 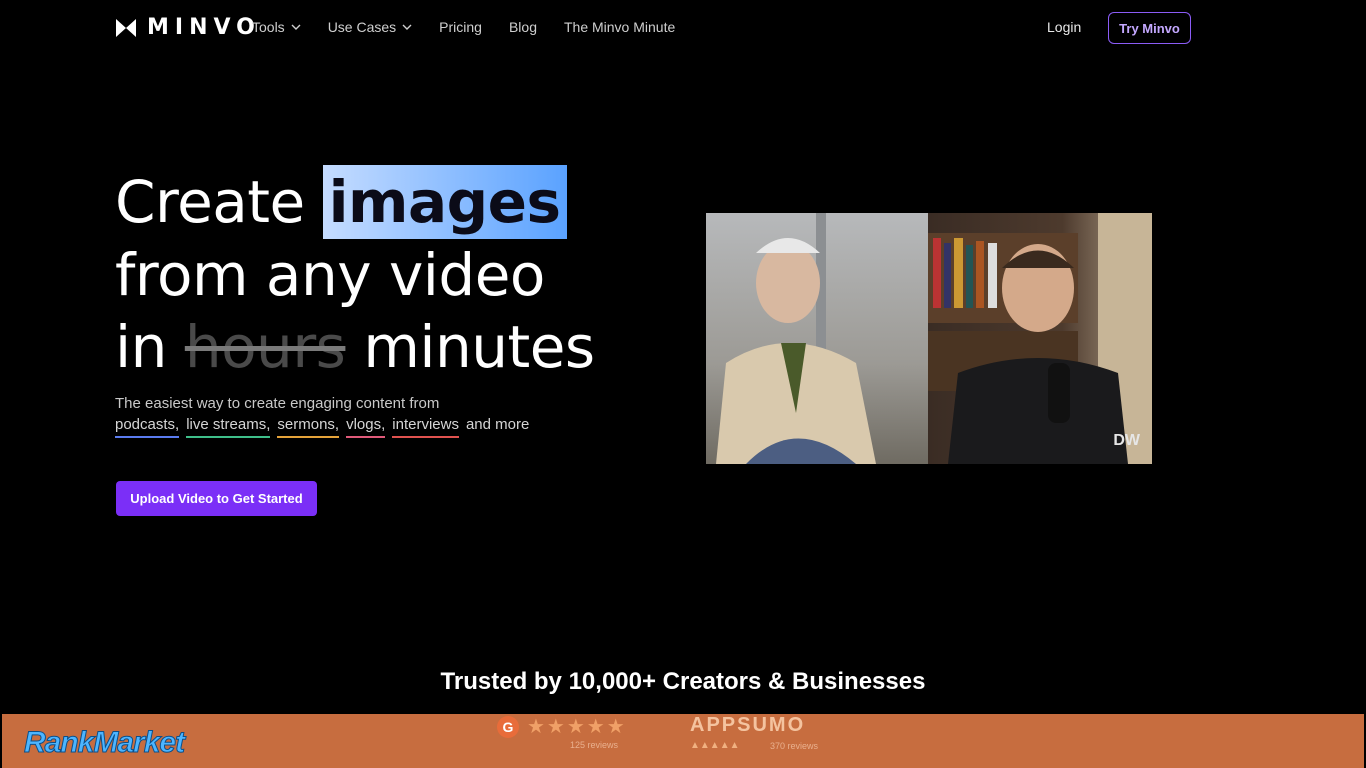 What do you see at coordinates (715, 745) in the screenshot?
I see `appsumo-stars: ▲▲▲▲▲` at bounding box center [715, 745].